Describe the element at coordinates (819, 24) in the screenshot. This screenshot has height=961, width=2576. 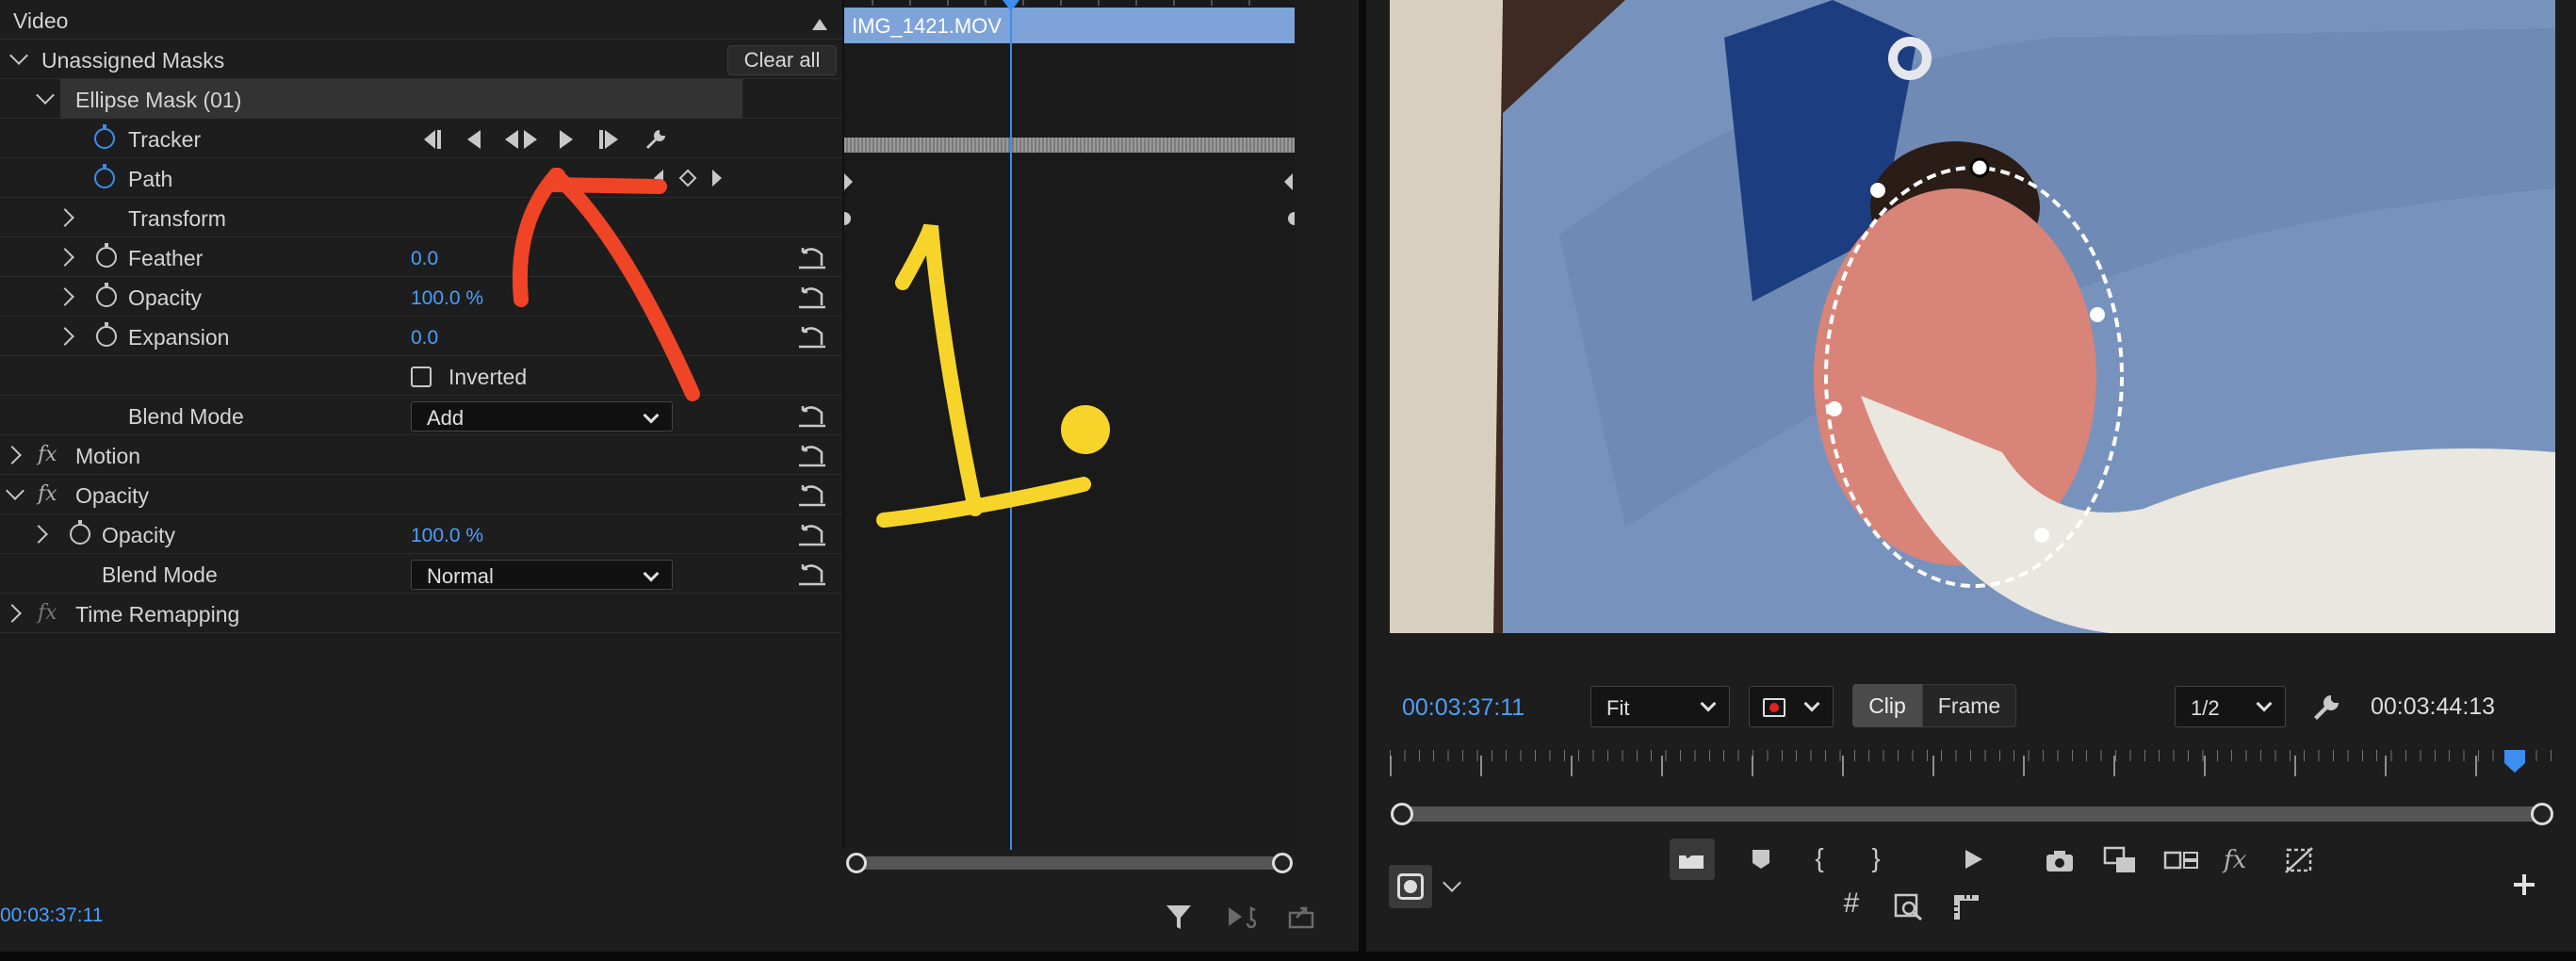
I see `collapse-up-icon` at that location.